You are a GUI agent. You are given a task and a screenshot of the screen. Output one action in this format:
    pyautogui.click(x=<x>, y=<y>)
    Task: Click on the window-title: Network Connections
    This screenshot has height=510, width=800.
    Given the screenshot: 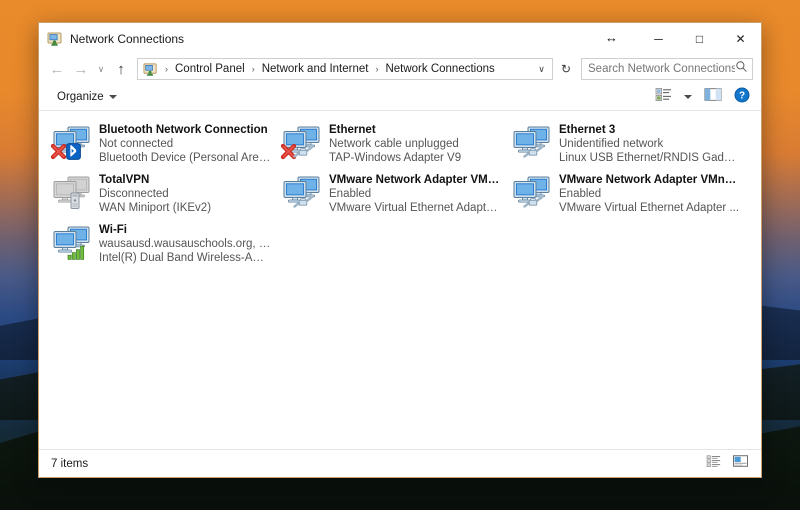 What is the action you would take?
    pyautogui.click(x=127, y=38)
    